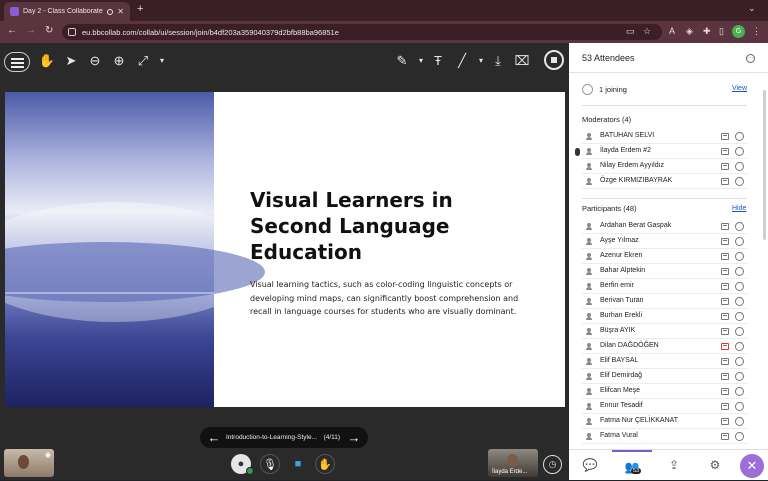 The height and width of the screenshot is (481, 768). I want to click on participant-row: Berfin emir, so click(665, 287).